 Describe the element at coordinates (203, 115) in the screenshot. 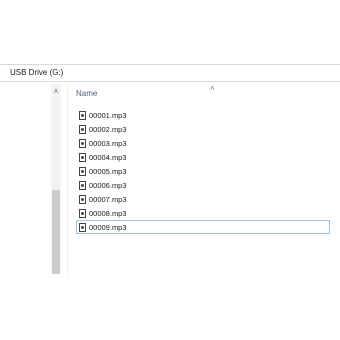

I see `file-row: 00001.mp3` at that location.